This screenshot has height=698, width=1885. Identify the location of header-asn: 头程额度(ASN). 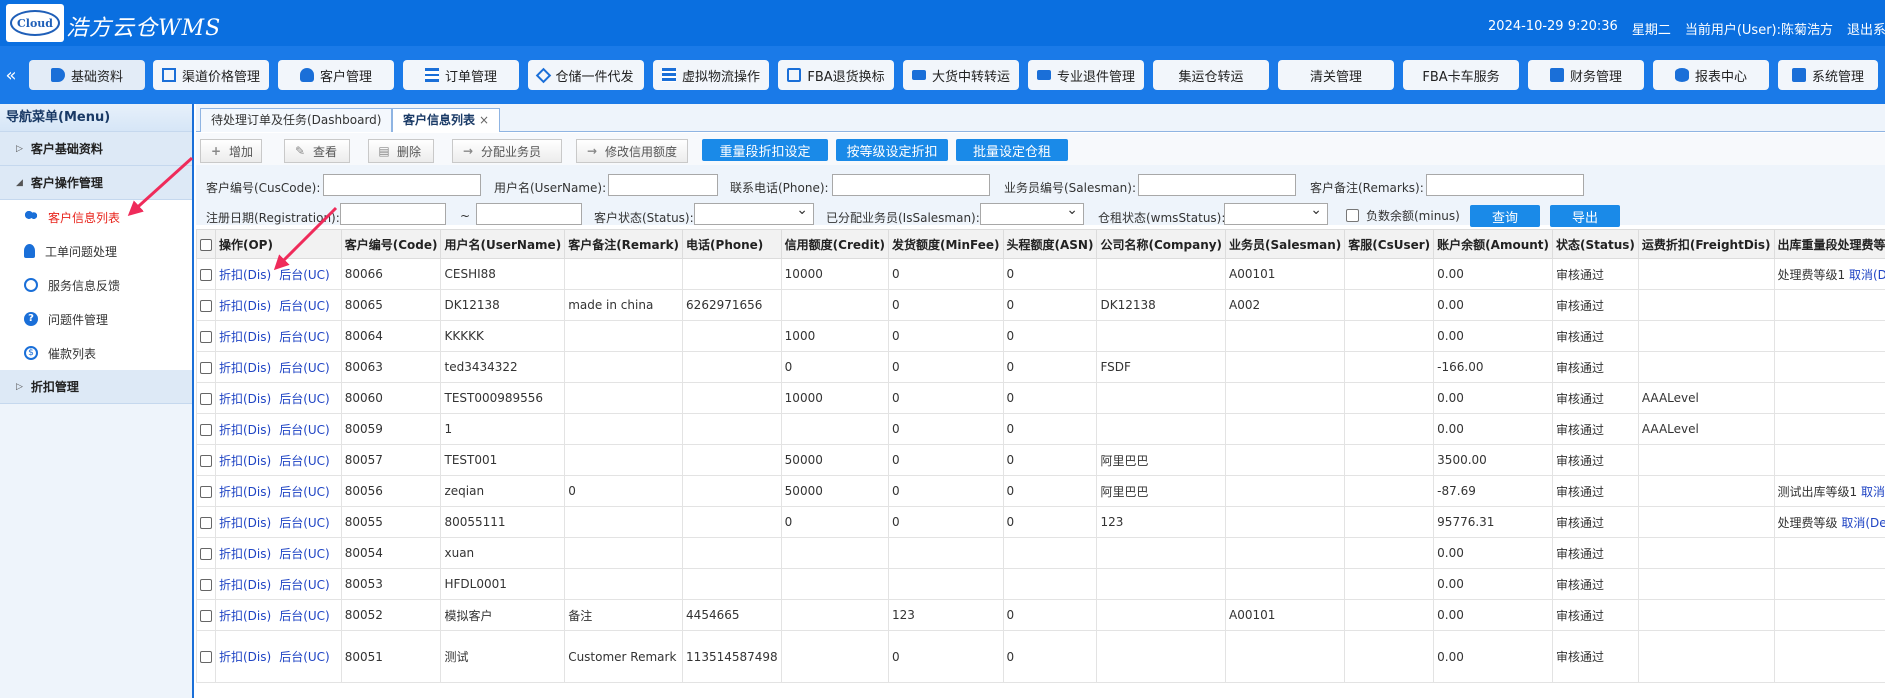
(1050, 244).